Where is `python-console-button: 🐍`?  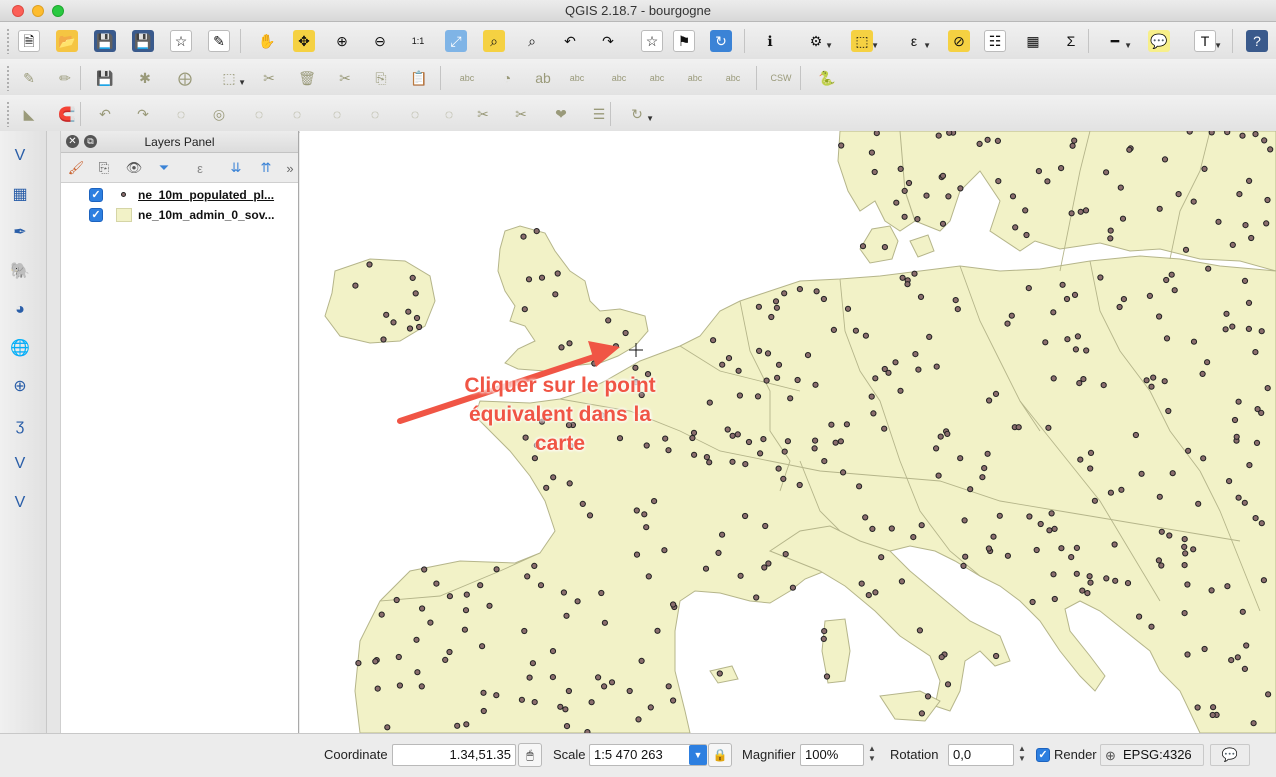
python-console-button: 🐍 is located at coordinates (827, 78).